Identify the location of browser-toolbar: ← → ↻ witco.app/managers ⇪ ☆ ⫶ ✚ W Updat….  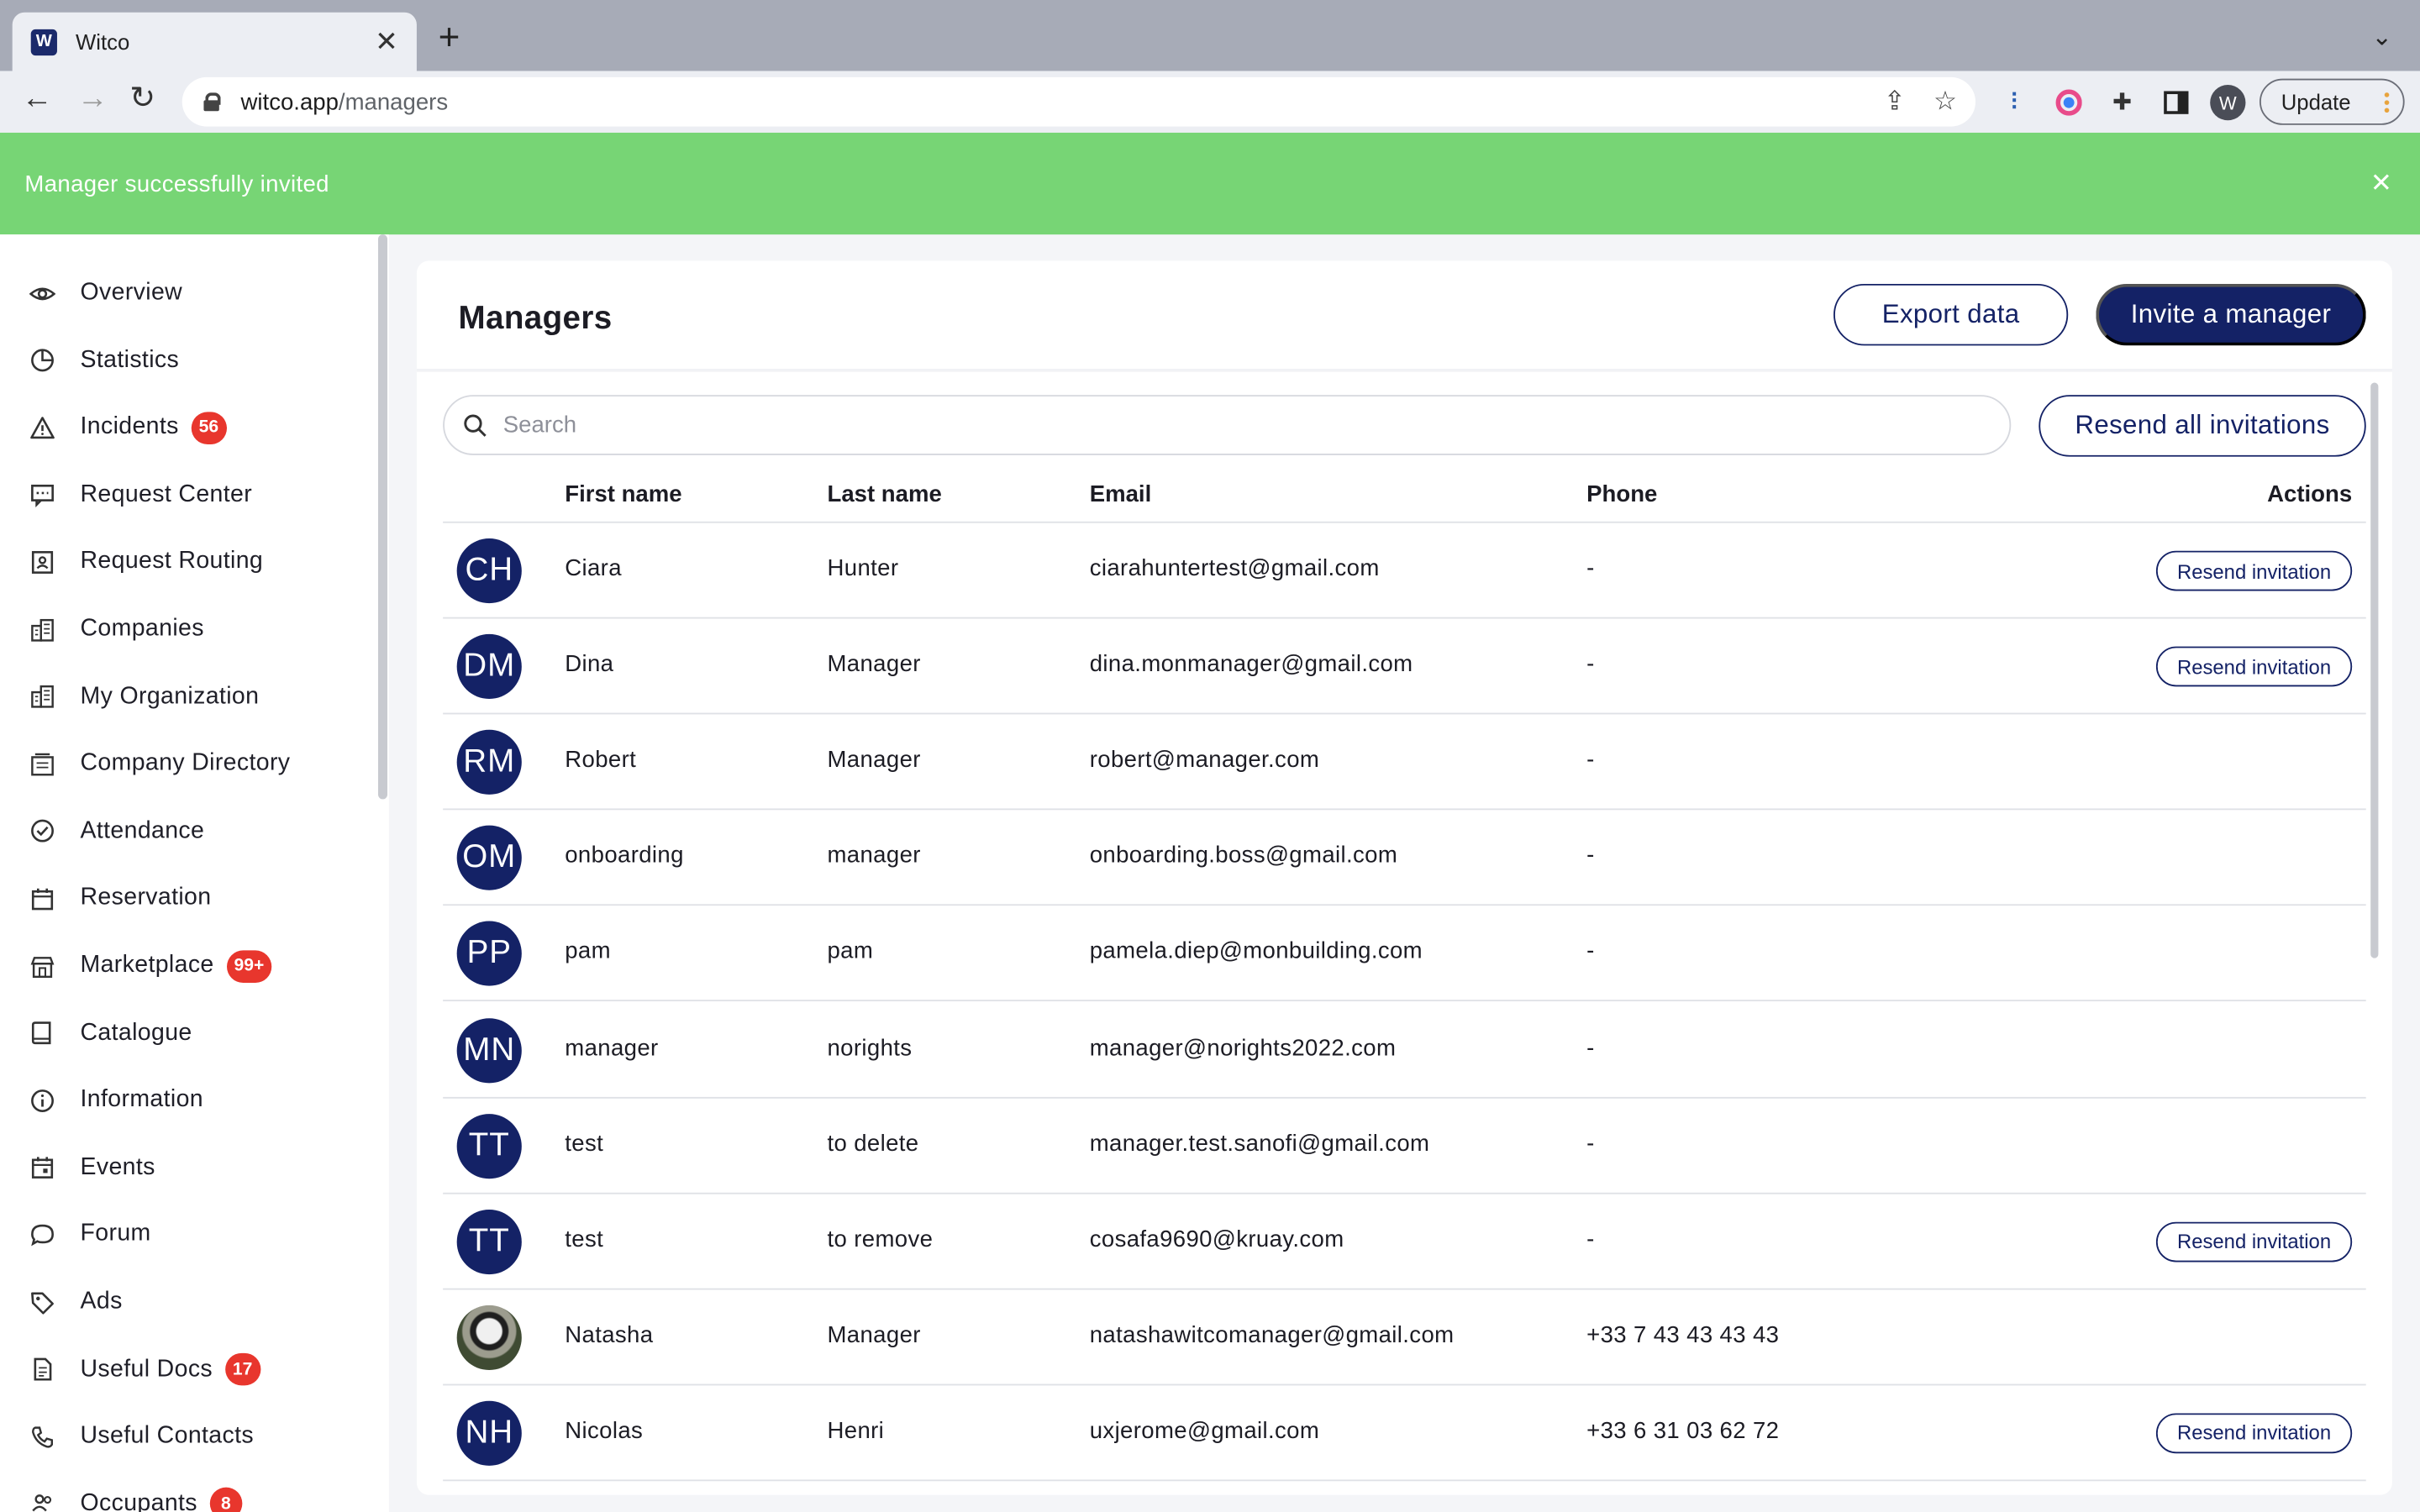
(1210, 102).